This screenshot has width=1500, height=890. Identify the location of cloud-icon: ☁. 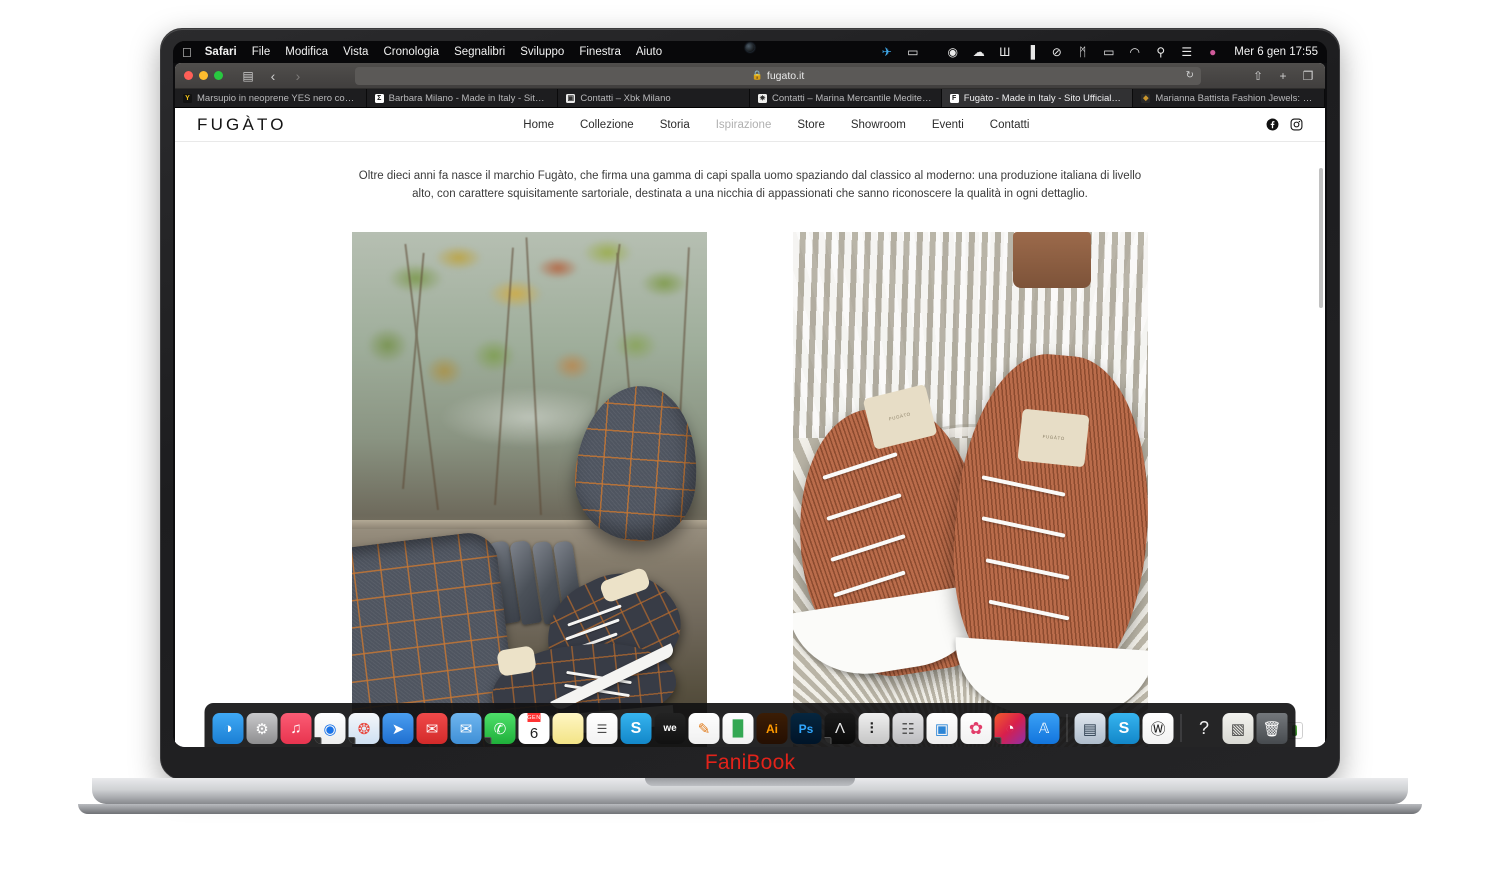
(978, 52).